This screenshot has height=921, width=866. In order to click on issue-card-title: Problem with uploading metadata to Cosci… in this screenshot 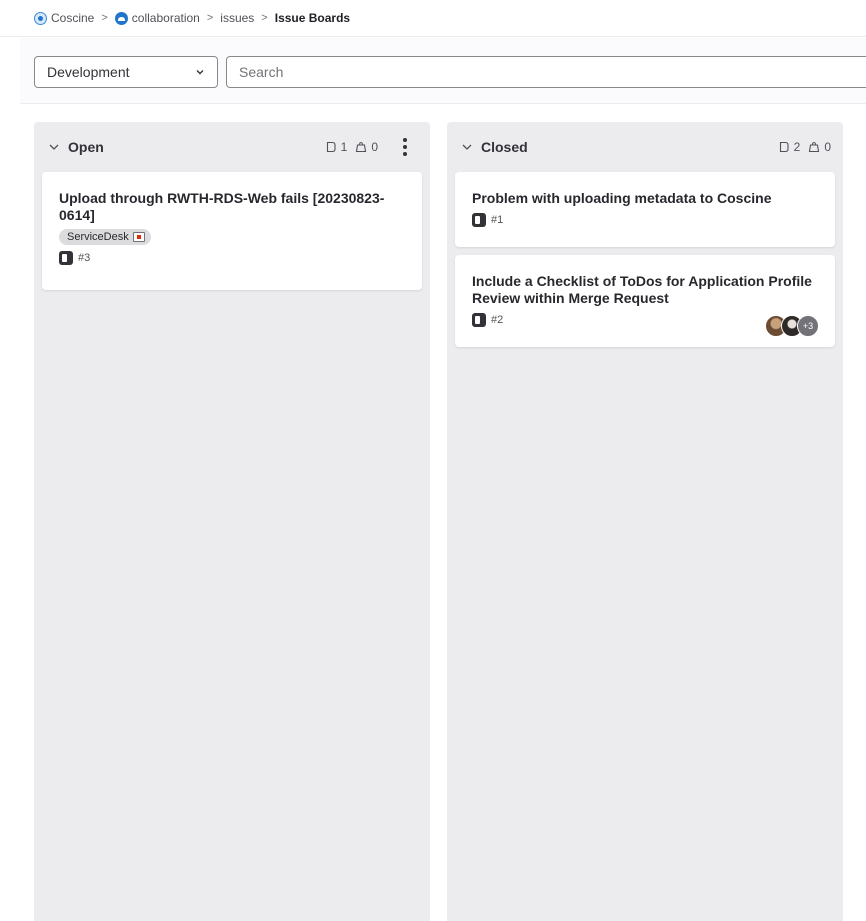, I will do `click(645, 198)`.